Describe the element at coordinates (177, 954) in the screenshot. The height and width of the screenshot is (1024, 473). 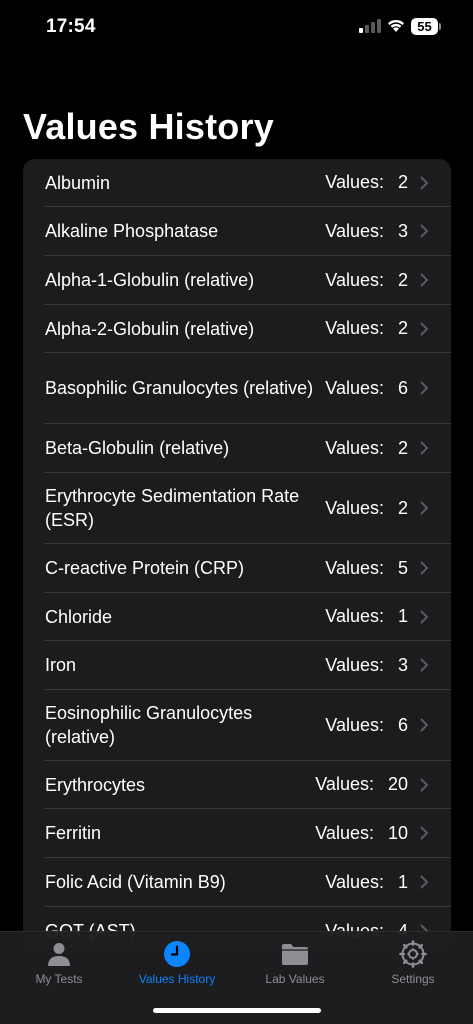
I see `clock-icon` at that location.